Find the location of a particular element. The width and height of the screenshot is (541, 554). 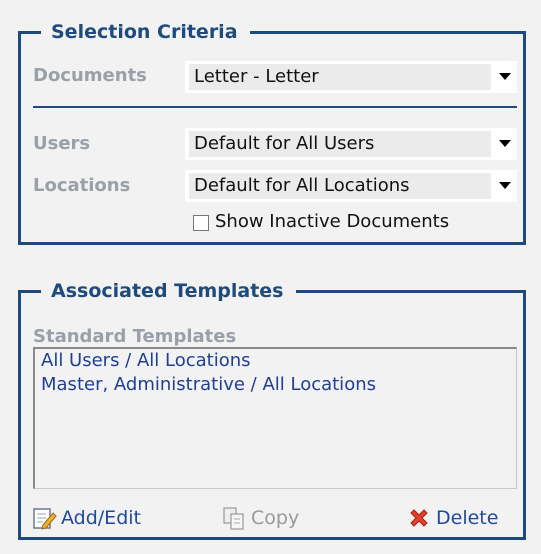

documents-select: Letter - Letter is located at coordinates (351, 77).